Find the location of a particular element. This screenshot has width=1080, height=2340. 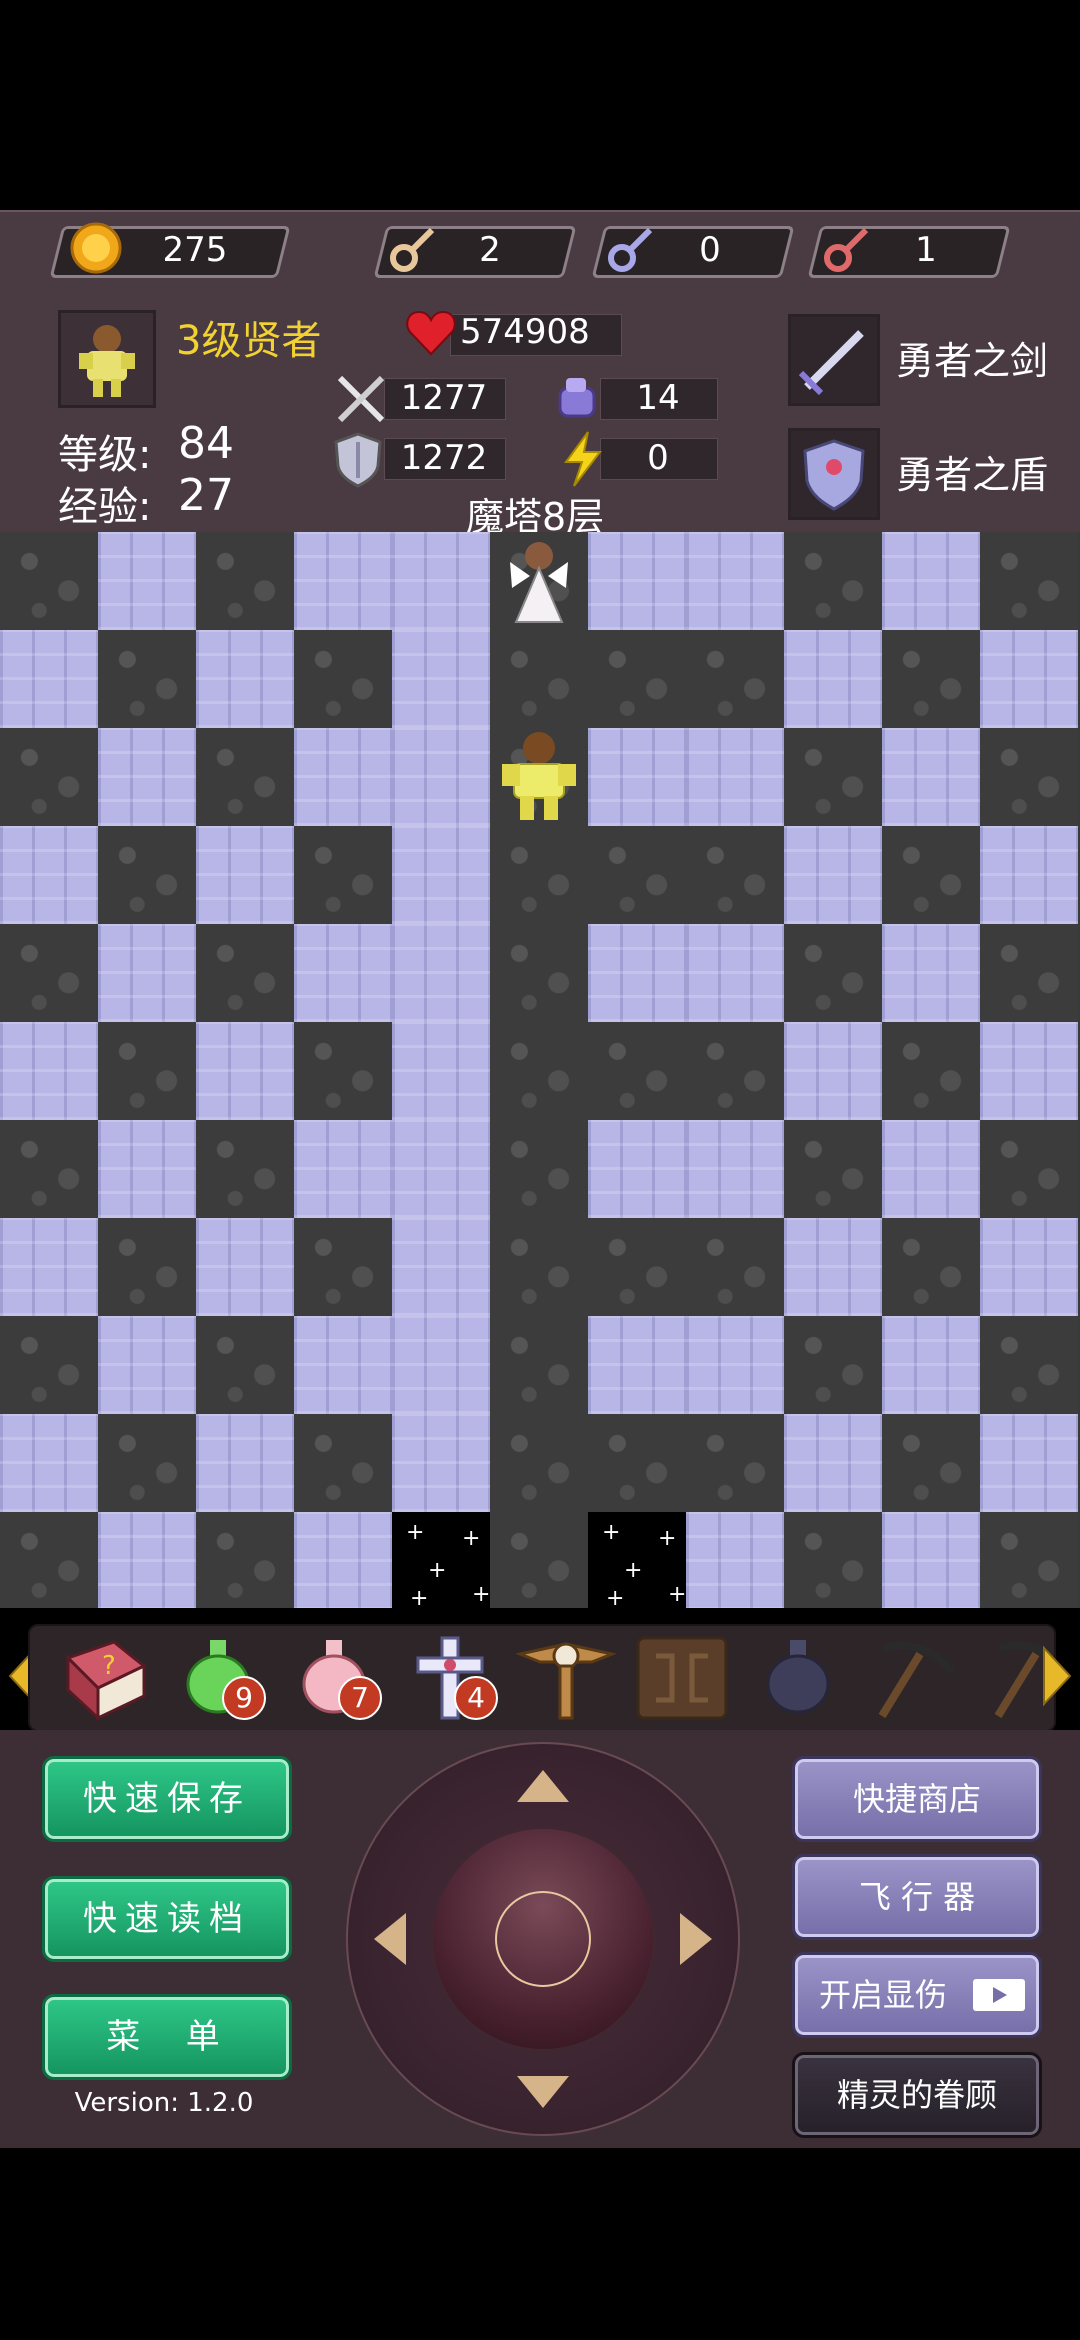

item-slot-green-potion: 9 is located at coordinates (218, 1678).